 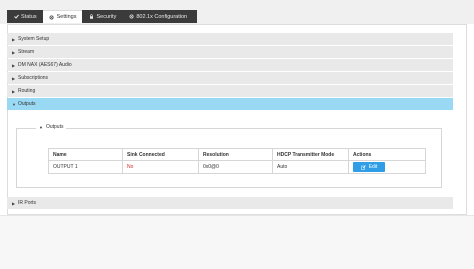 I want to click on section-ir-ports: ▶ IR Ports, so click(x=230, y=203).